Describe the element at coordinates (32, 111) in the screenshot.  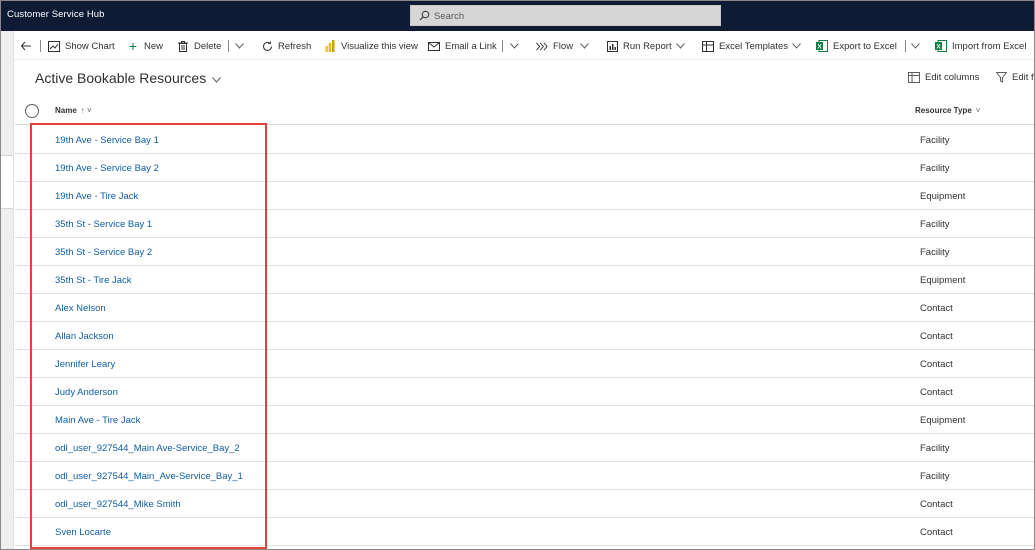
I see `select-all-checkbox` at that location.